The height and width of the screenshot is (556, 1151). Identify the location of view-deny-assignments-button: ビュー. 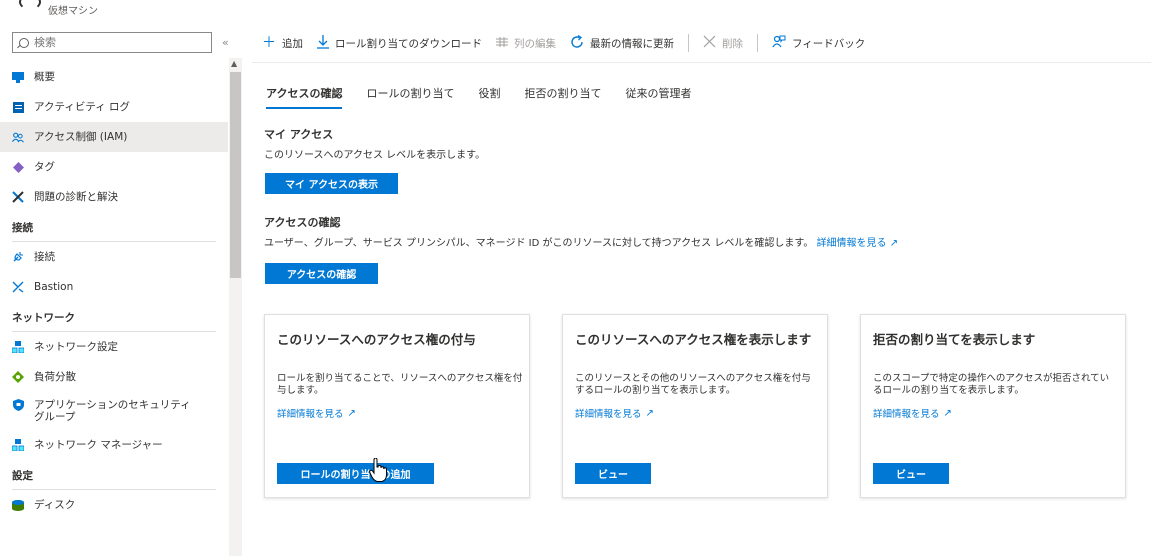
(911, 473).